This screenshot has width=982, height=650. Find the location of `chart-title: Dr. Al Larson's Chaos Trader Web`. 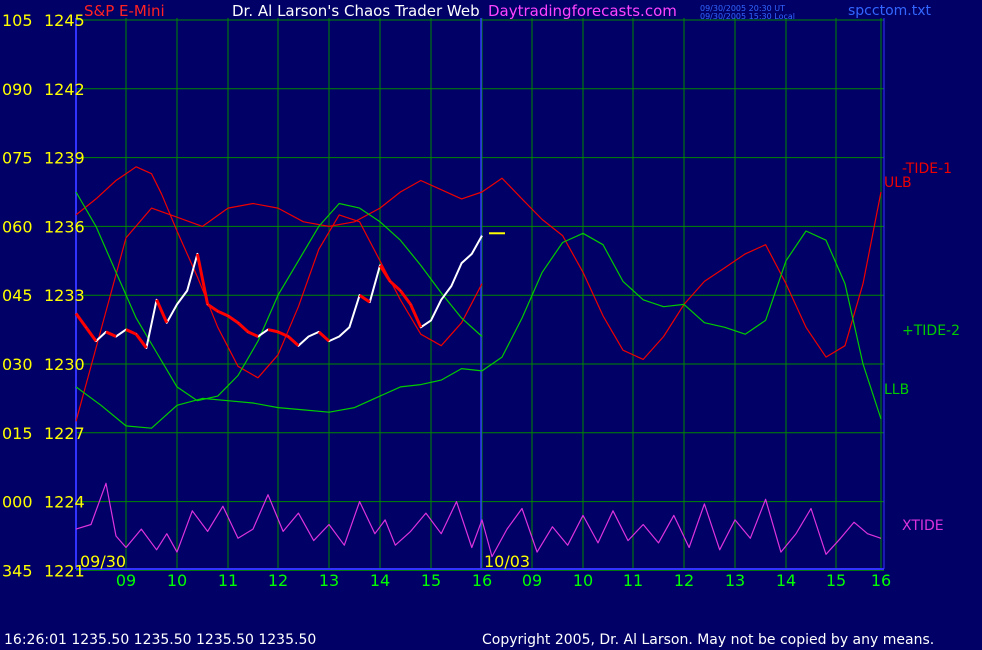

chart-title: Dr. Al Larson's Chaos Trader Web is located at coordinates (356, 11).